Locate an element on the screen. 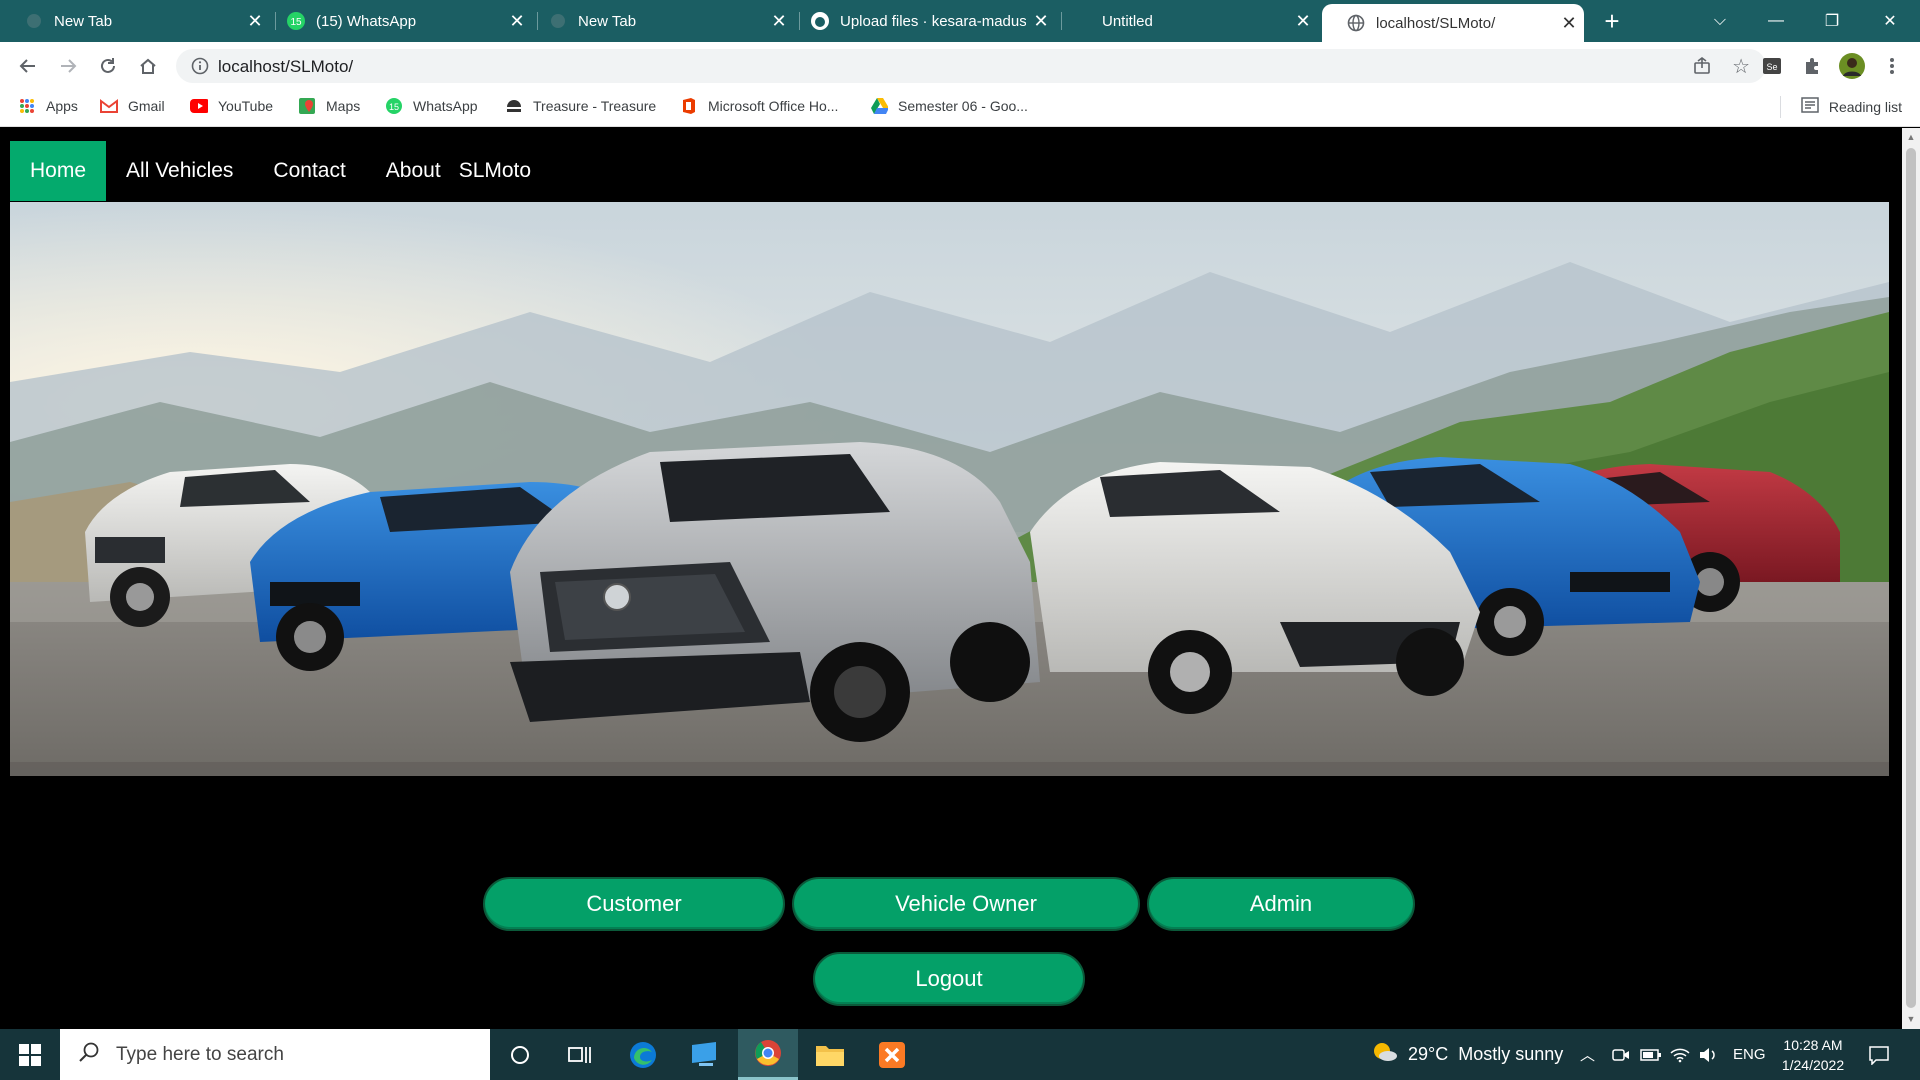 Image resolution: width=1920 pixels, height=1080 pixels. tab-label: Upload files · kesara-madus is located at coordinates (933, 21).